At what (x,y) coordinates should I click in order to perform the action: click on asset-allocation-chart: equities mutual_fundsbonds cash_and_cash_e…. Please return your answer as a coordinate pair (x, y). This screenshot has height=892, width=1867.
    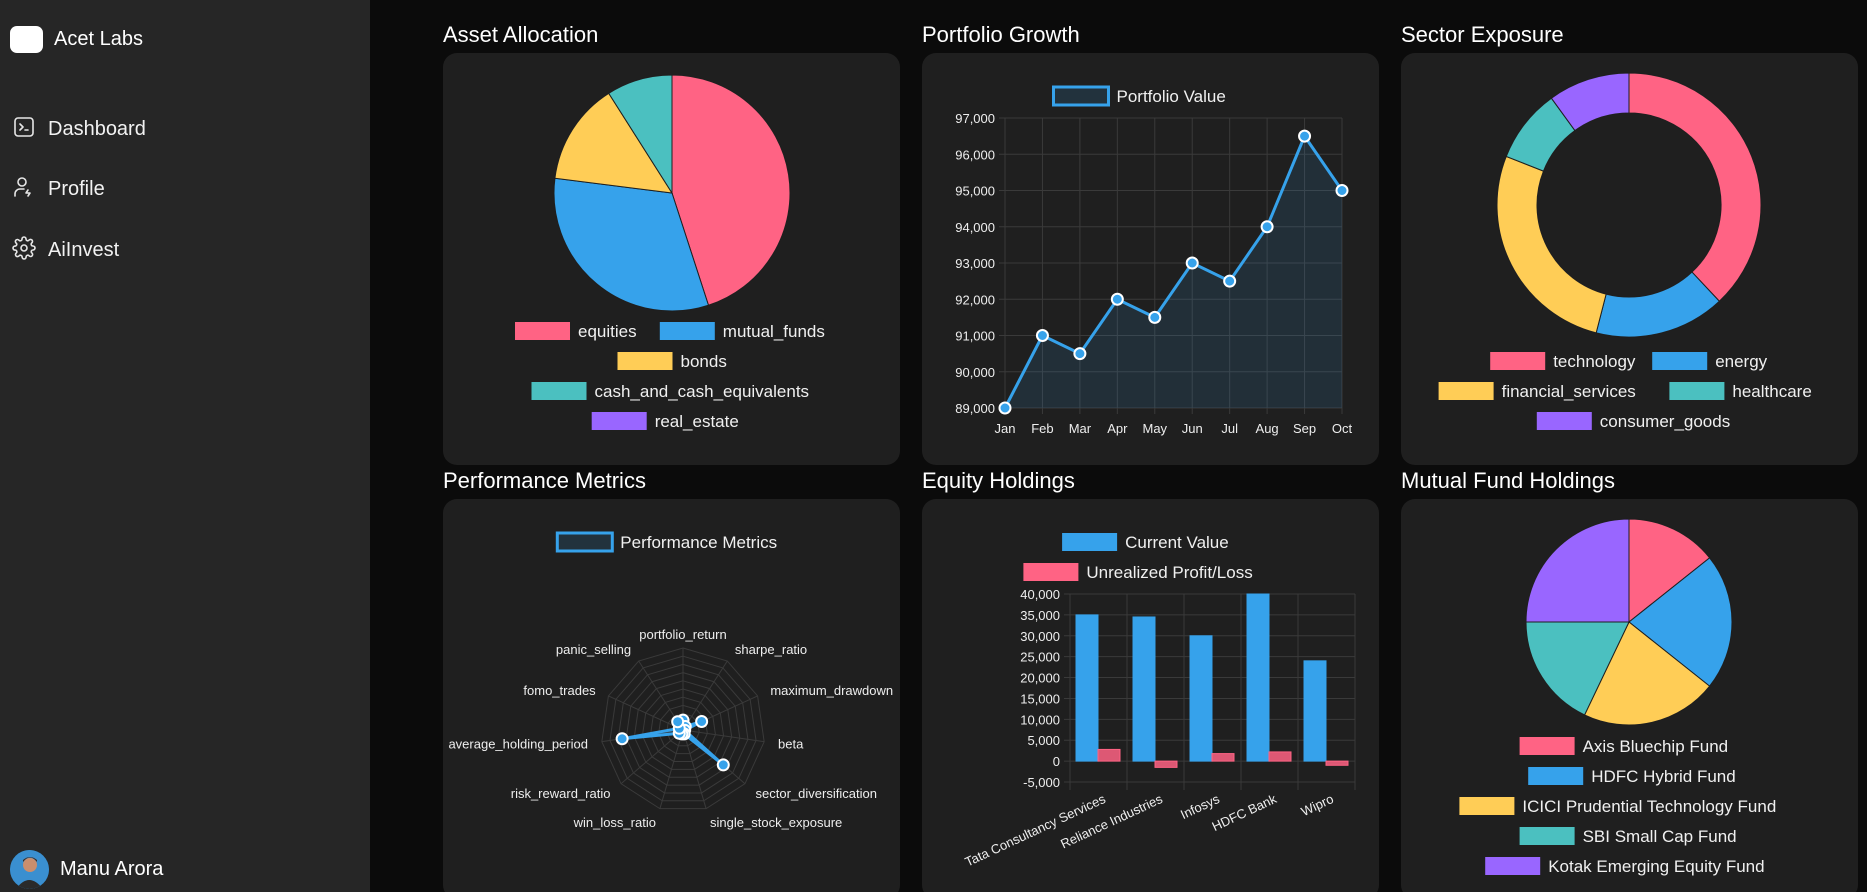
    Looking at the image, I should click on (670, 252).